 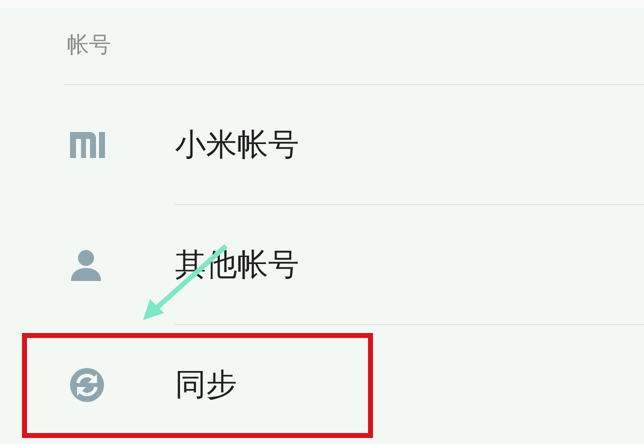 What do you see at coordinates (88, 145) in the screenshot?
I see `mi-logo-icon` at bounding box center [88, 145].